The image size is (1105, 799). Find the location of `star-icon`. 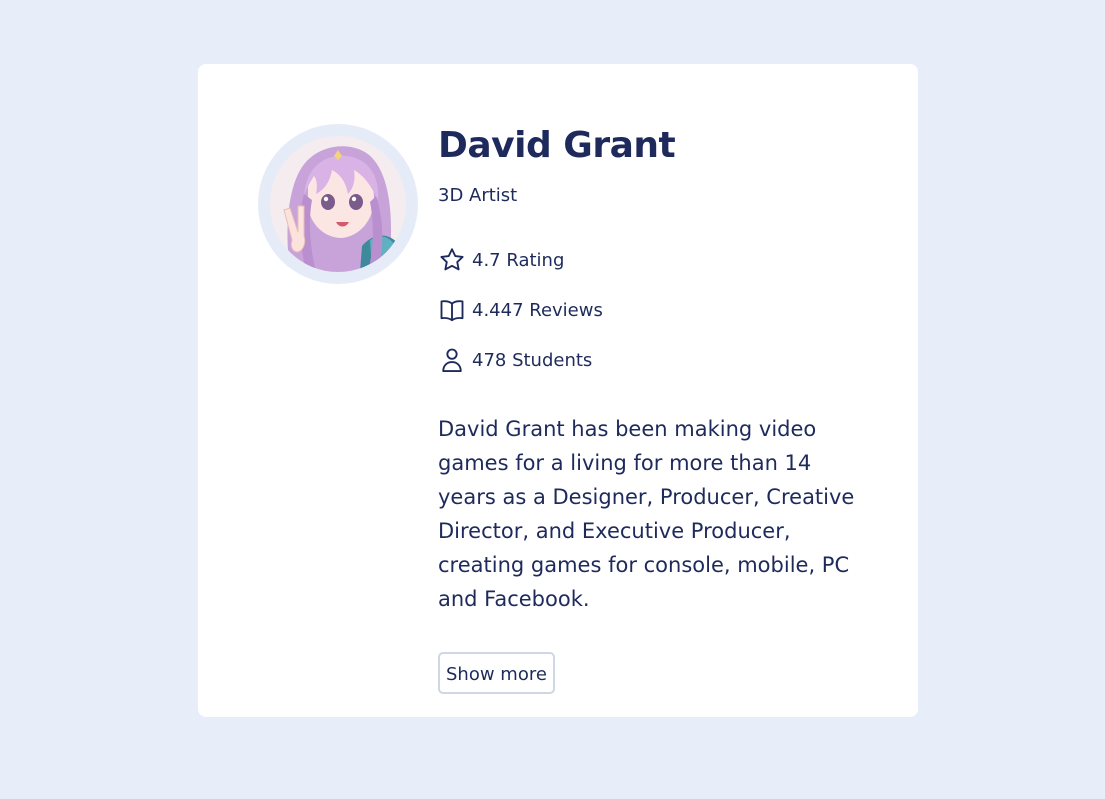

star-icon is located at coordinates (452, 260).